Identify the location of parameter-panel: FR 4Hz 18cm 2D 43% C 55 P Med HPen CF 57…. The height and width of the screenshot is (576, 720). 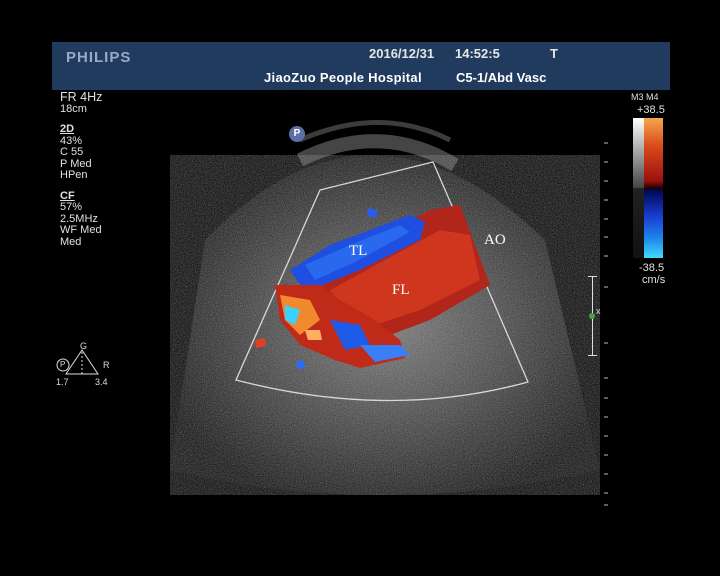
(81, 169).